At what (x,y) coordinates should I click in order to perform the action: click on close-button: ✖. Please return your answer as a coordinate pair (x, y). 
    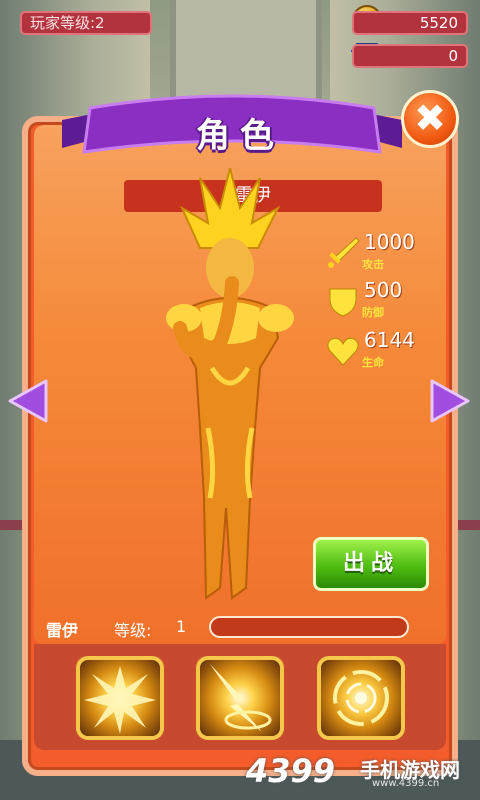
    Looking at the image, I should click on (430, 119).